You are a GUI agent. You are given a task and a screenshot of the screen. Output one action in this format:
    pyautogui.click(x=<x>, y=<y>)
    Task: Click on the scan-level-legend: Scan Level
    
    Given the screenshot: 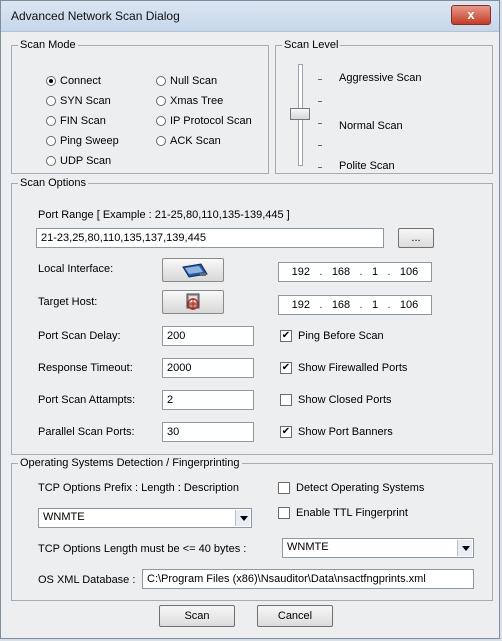 What is the action you would take?
    pyautogui.click(x=311, y=45)
    